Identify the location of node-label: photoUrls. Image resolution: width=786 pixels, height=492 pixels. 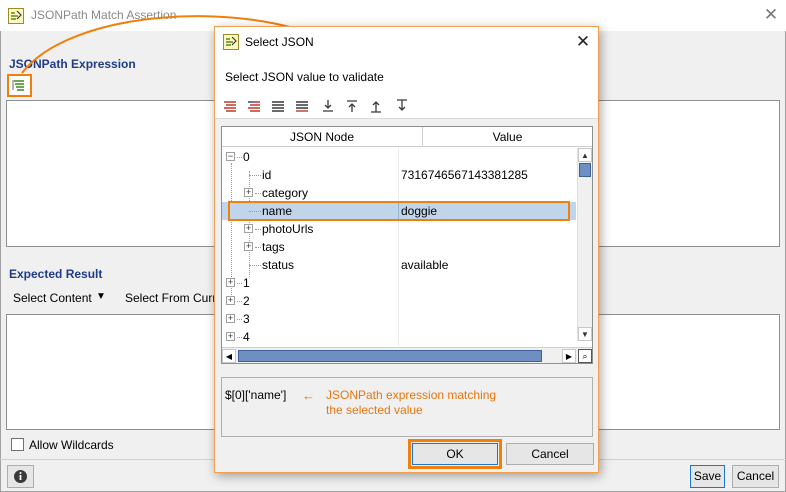
(288, 229).